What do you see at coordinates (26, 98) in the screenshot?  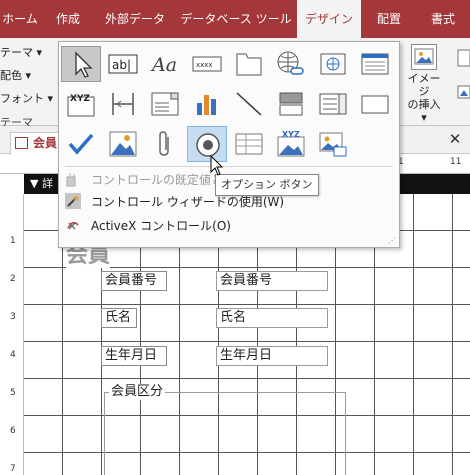 I see `fonts-button: フォント ▾` at bounding box center [26, 98].